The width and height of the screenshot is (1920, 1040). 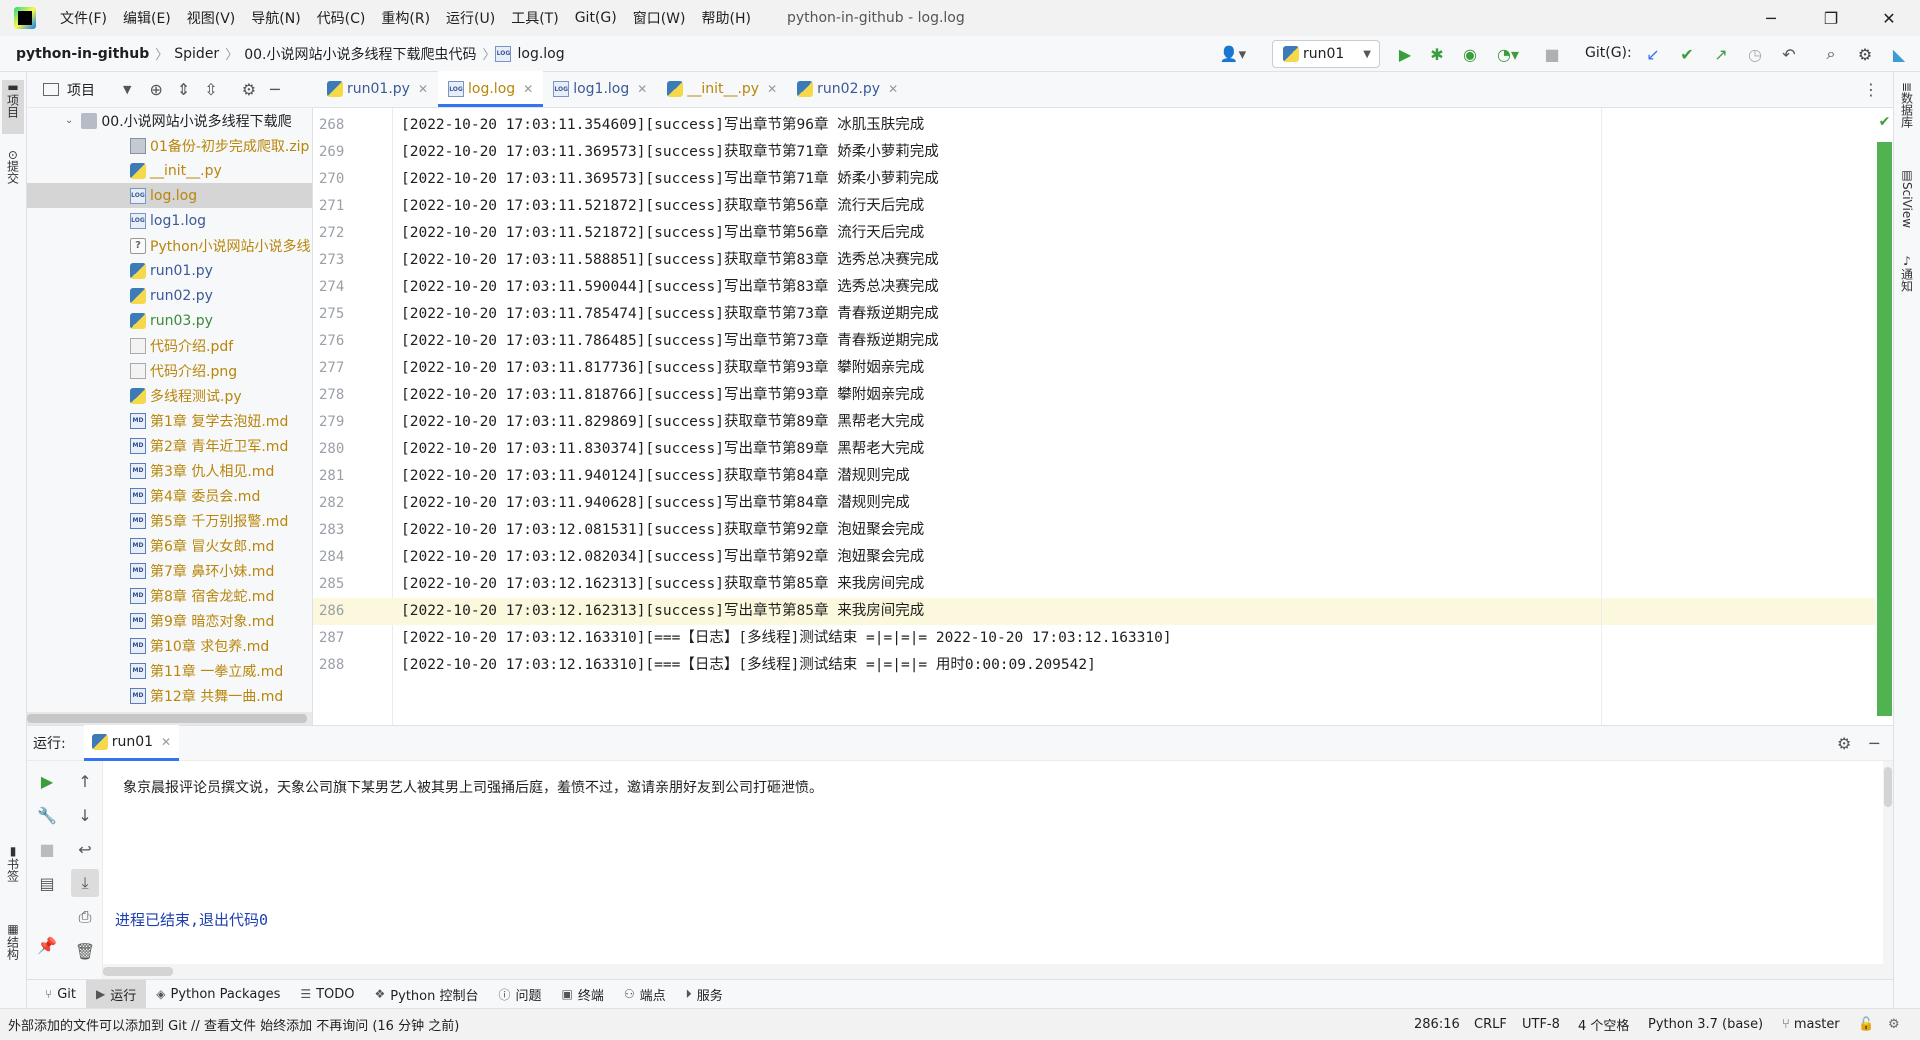 I want to click on tab-run02-py: run02.py ✕, so click(x=847, y=89).